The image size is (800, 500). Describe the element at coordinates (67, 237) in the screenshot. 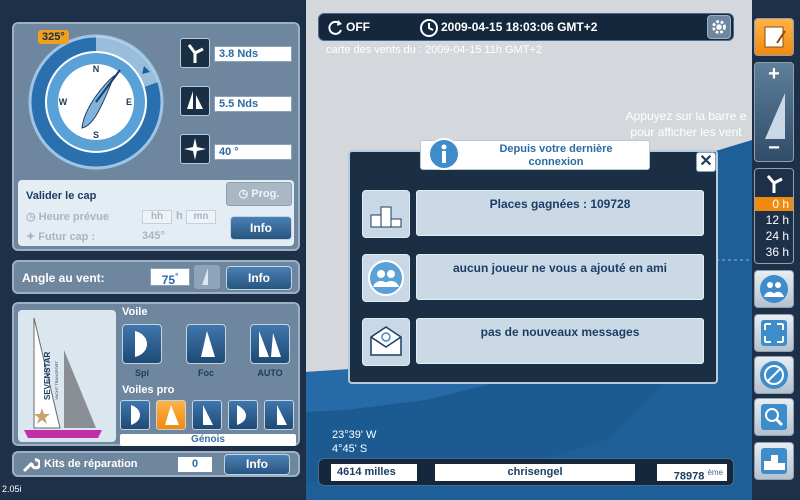

I see `future-course-text: Futur cap :` at that location.